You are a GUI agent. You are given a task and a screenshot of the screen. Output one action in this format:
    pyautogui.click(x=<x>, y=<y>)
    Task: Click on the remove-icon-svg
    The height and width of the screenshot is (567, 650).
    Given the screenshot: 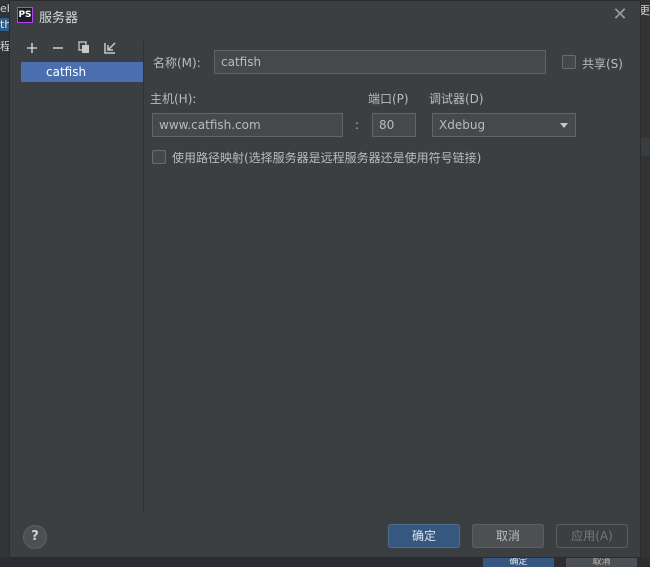 What is the action you would take?
    pyautogui.click(x=58, y=48)
    